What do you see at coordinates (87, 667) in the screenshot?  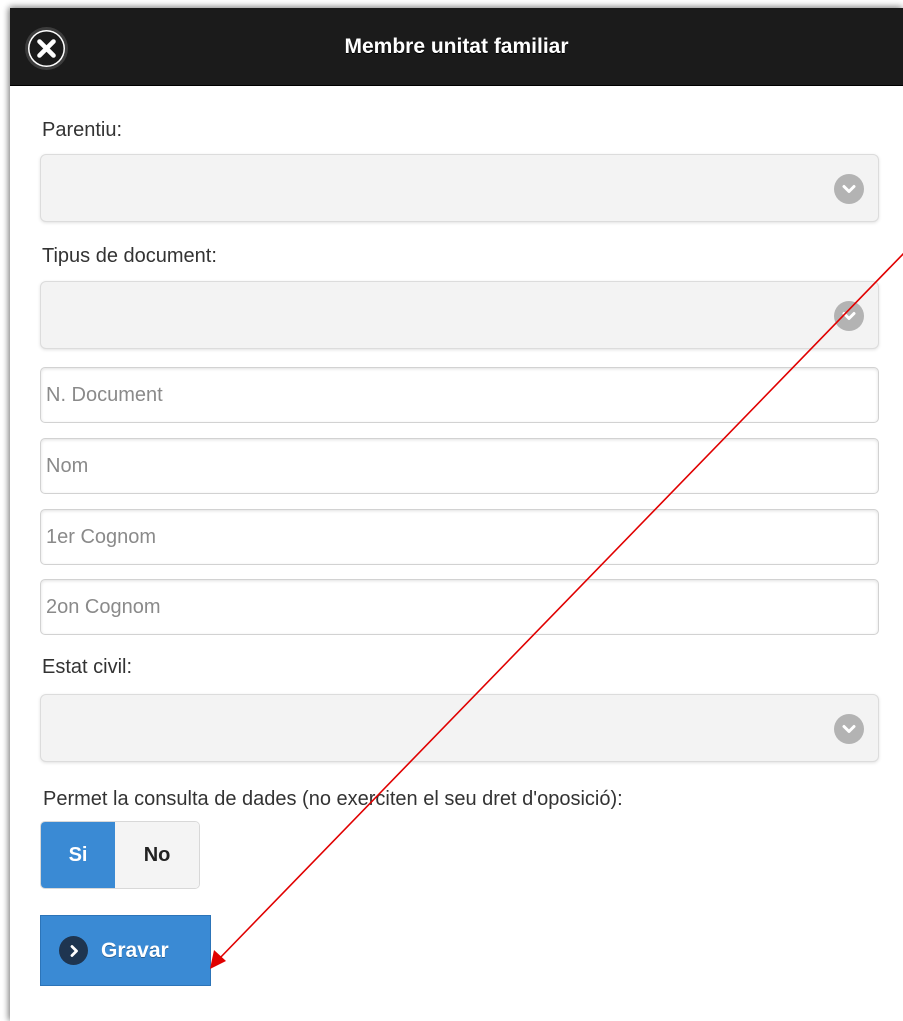 I see `estat-civil-label: Estat civil:` at bounding box center [87, 667].